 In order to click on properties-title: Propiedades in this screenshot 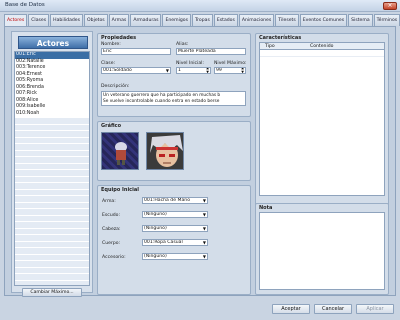, I will do `click(119, 38)`.